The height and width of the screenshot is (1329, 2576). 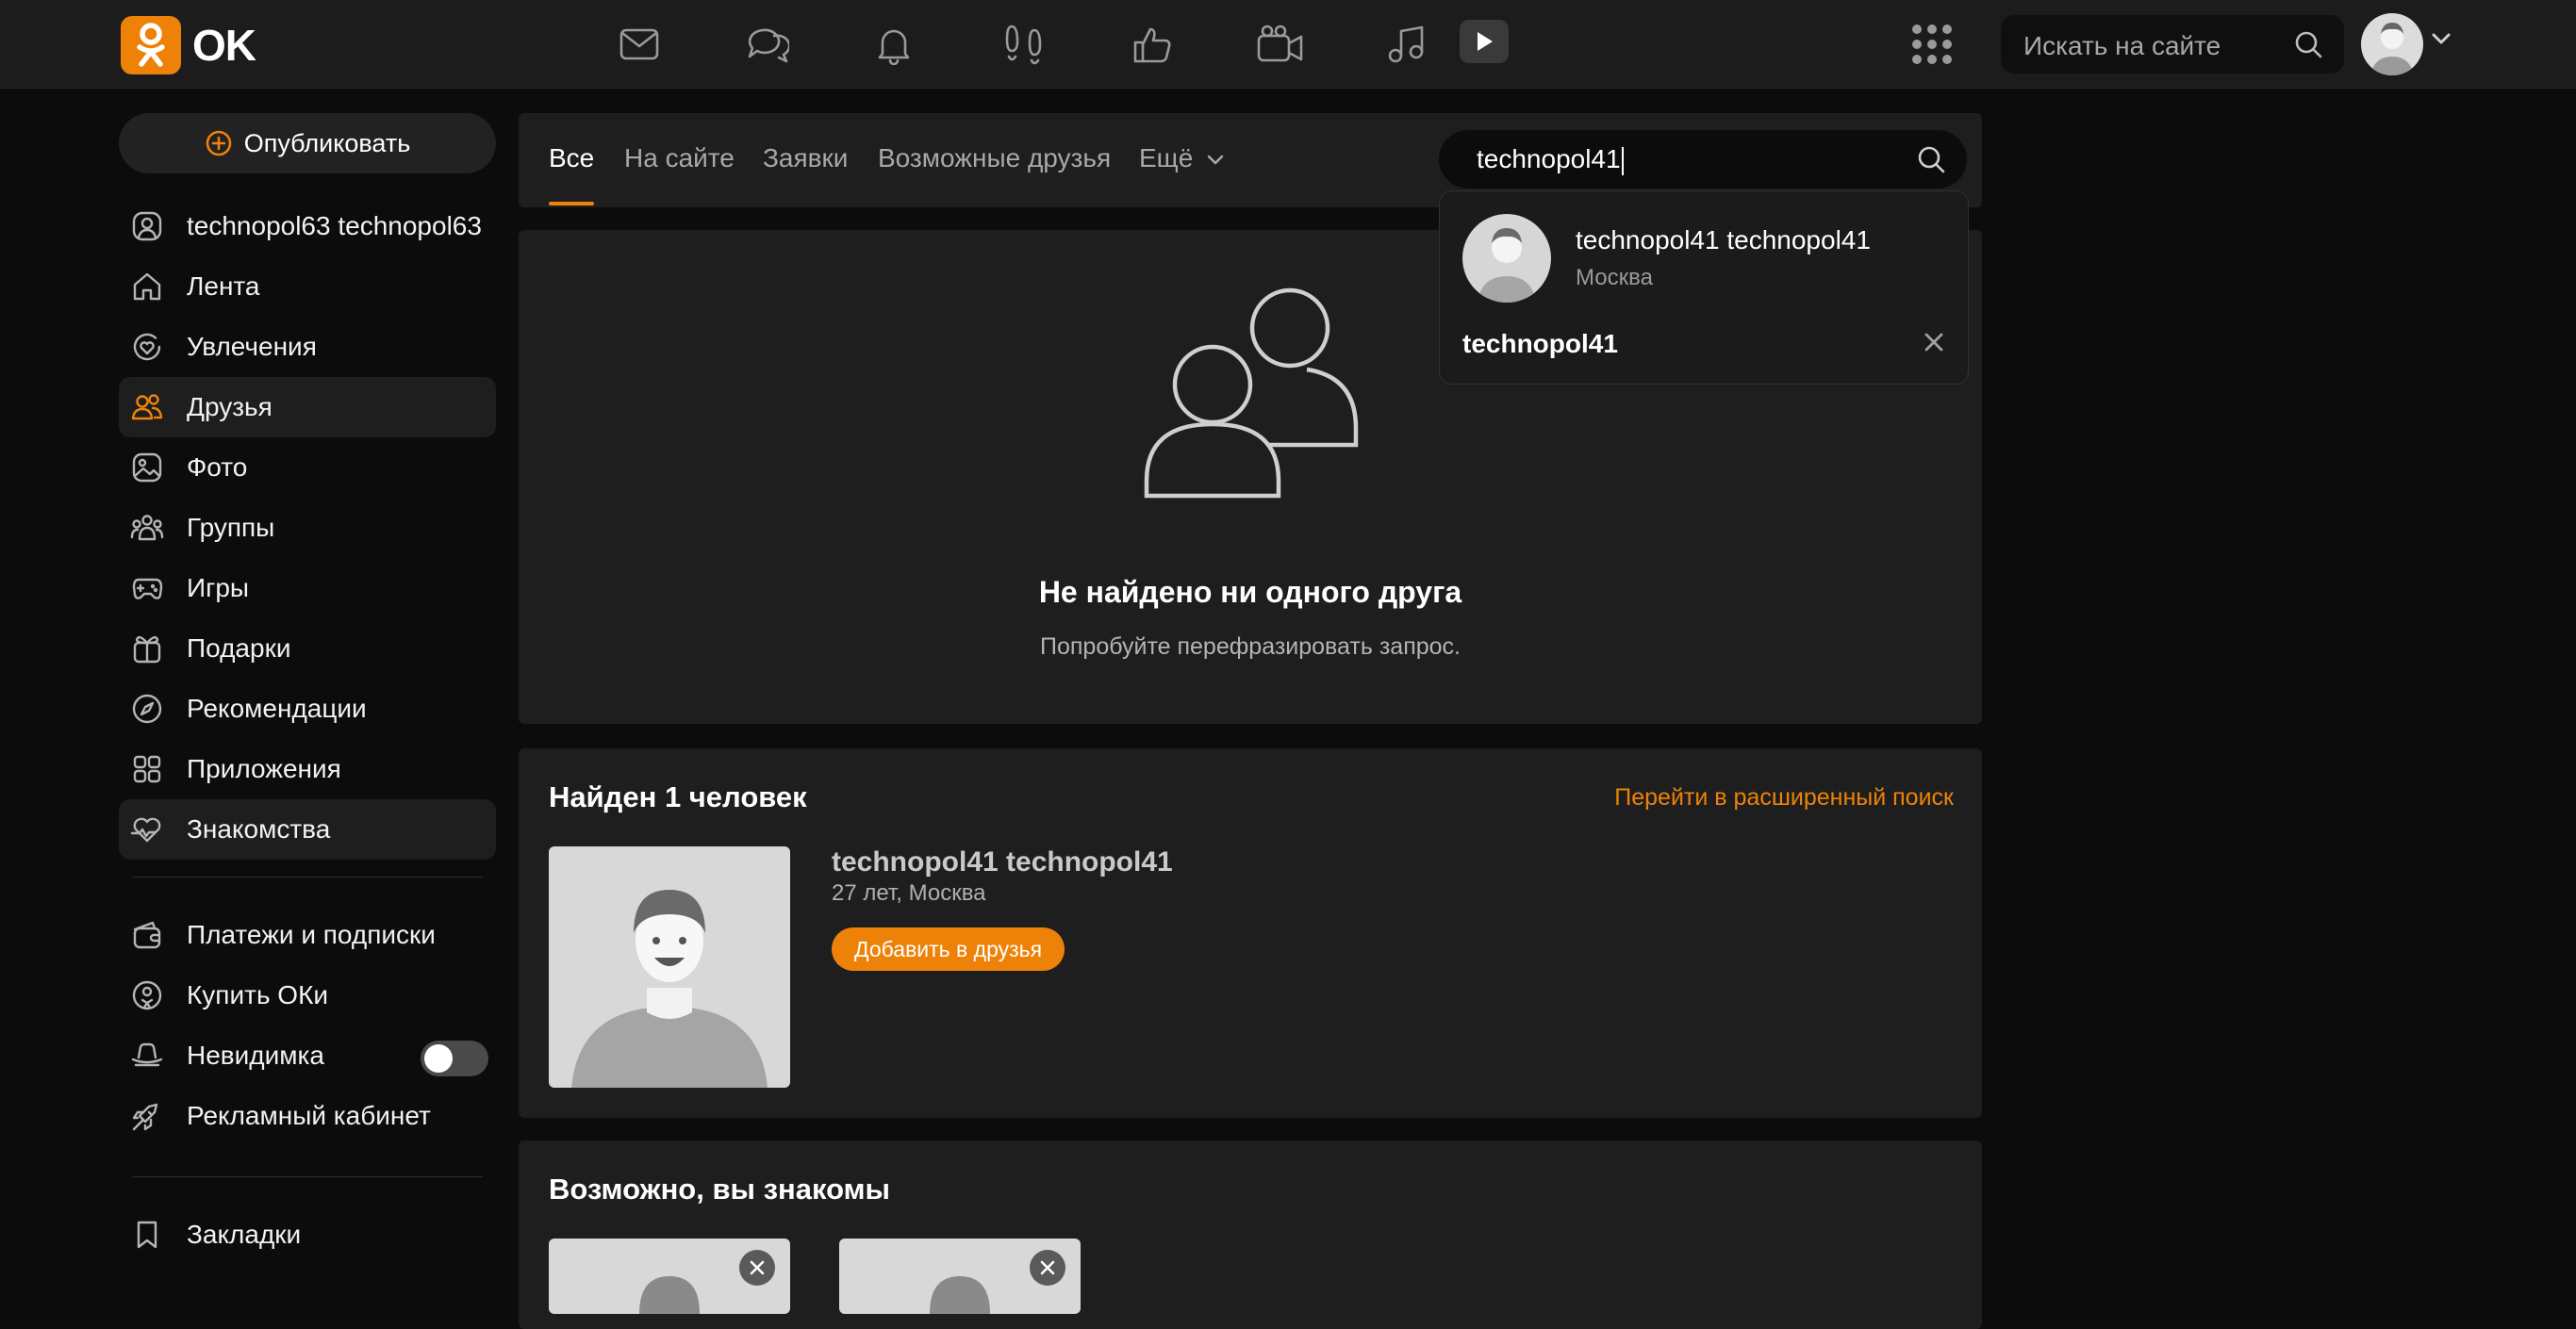 What do you see at coordinates (1932, 44) in the screenshot?
I see `apps-grid-icon` at bounding box center [1932, 44].